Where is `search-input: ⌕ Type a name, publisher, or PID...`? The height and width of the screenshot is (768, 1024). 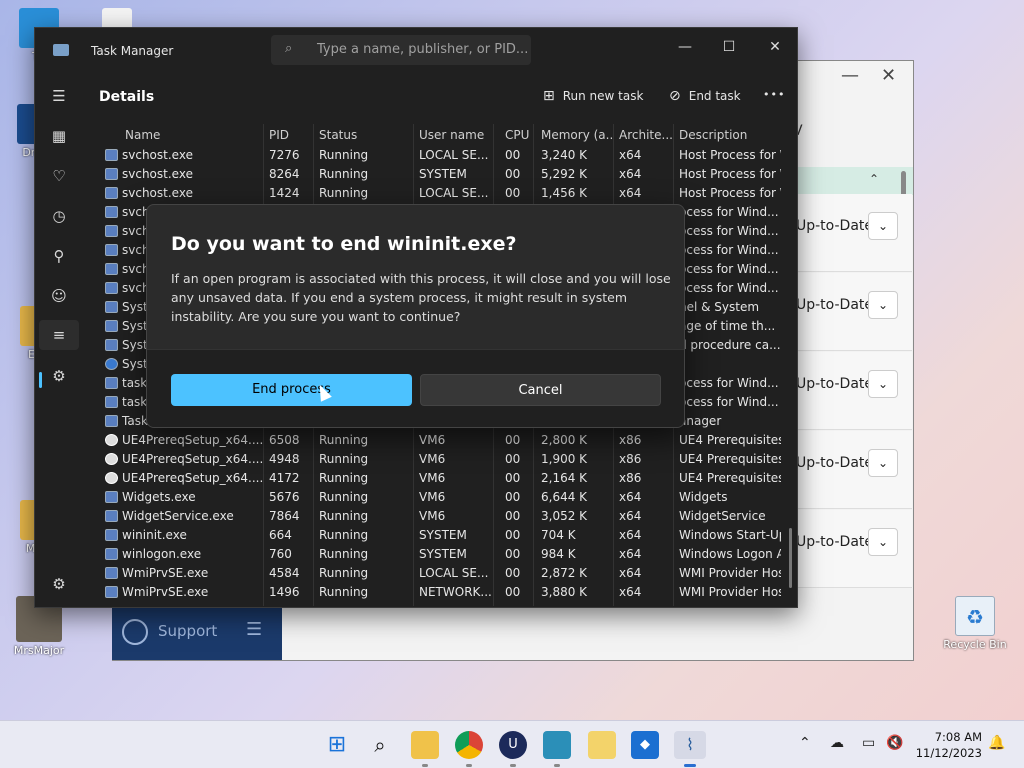
search-input: ⌕ Type a name, publisher, or PID... is located at coordinates (401, 50).